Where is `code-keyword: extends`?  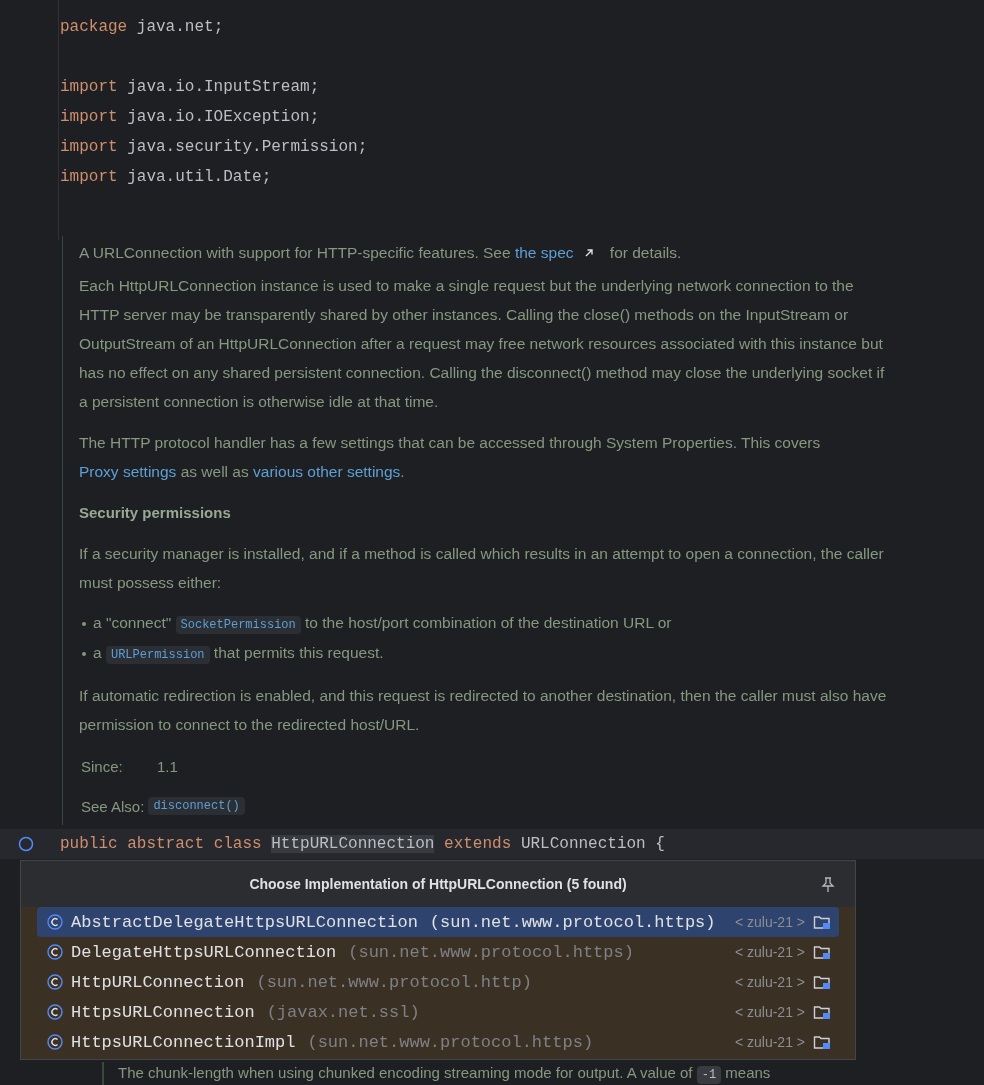 code-keyword: extends is located at coordinates (478, 844).